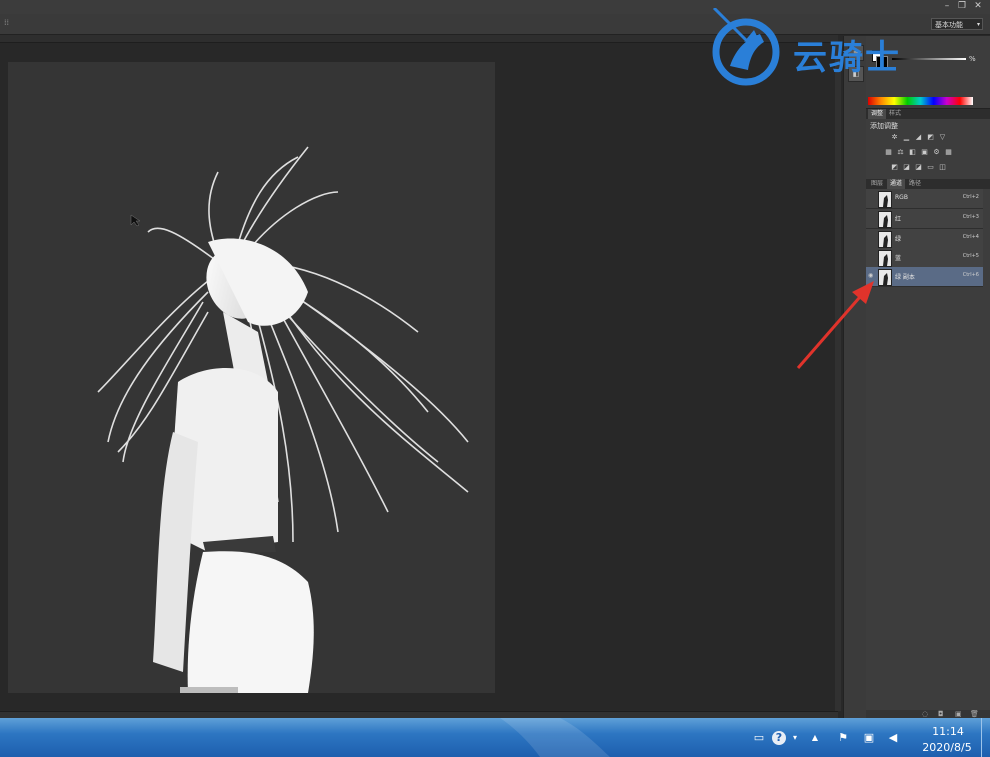 This screenshot has width=990, height=757. I want to click on channel-row-selected: ◉ 绿 副本 Ctrl+6, so click(924, 277).